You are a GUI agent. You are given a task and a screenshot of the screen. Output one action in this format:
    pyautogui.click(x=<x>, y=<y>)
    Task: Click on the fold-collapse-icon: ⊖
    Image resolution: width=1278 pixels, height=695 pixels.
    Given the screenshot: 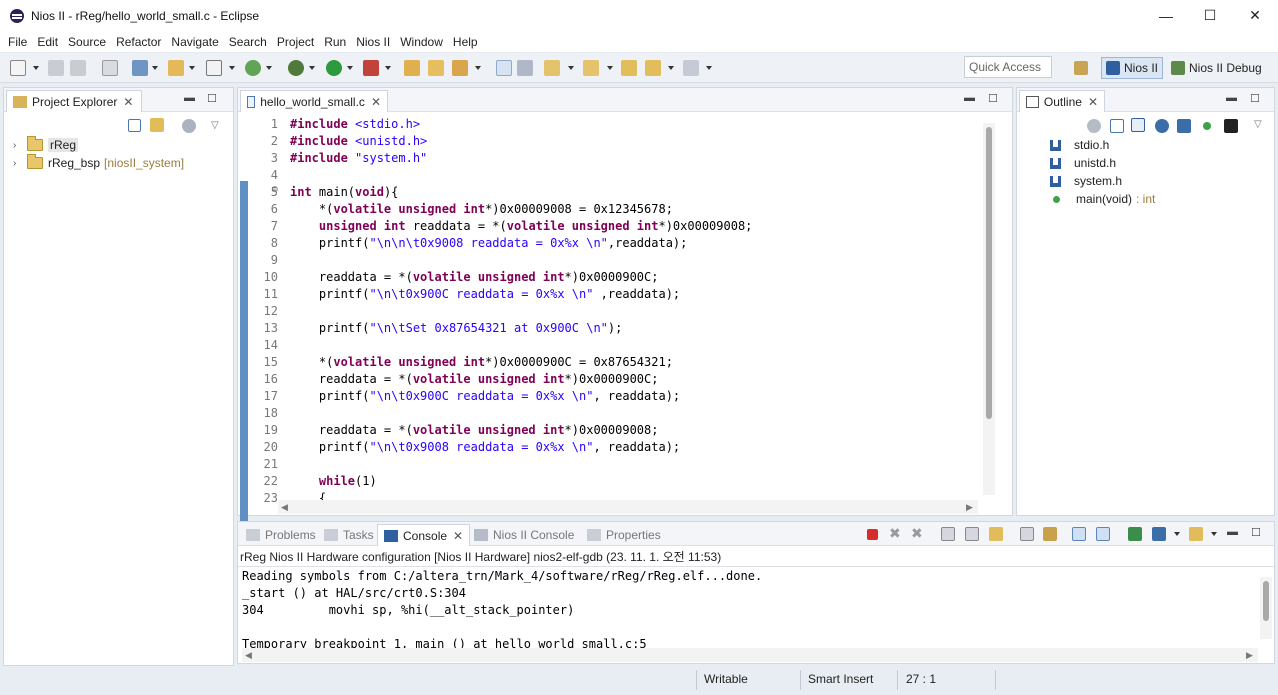 What is the action you would take?
    pyautogui.click(x=275, y=189)
    